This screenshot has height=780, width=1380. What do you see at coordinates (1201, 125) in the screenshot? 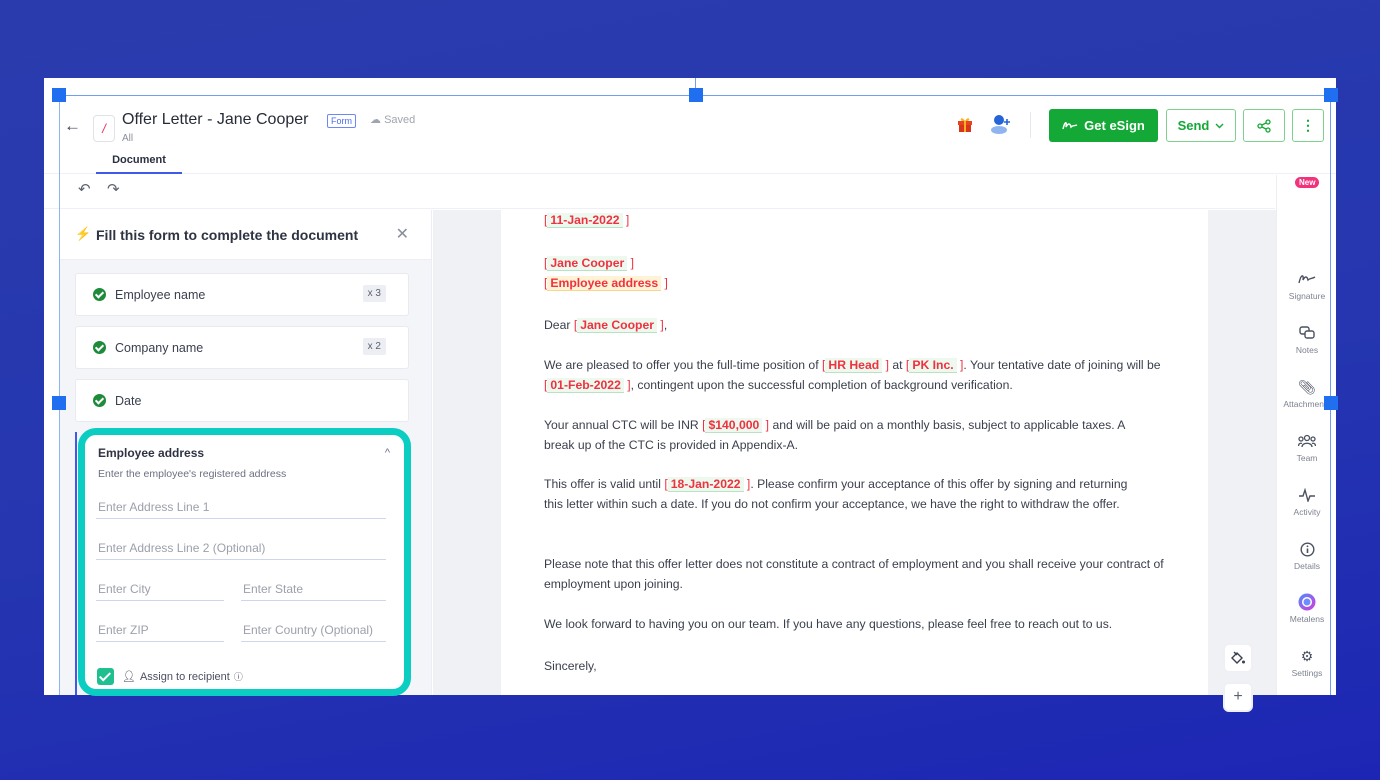
I see `send-button: Send` at bounding box center [1201, 125].